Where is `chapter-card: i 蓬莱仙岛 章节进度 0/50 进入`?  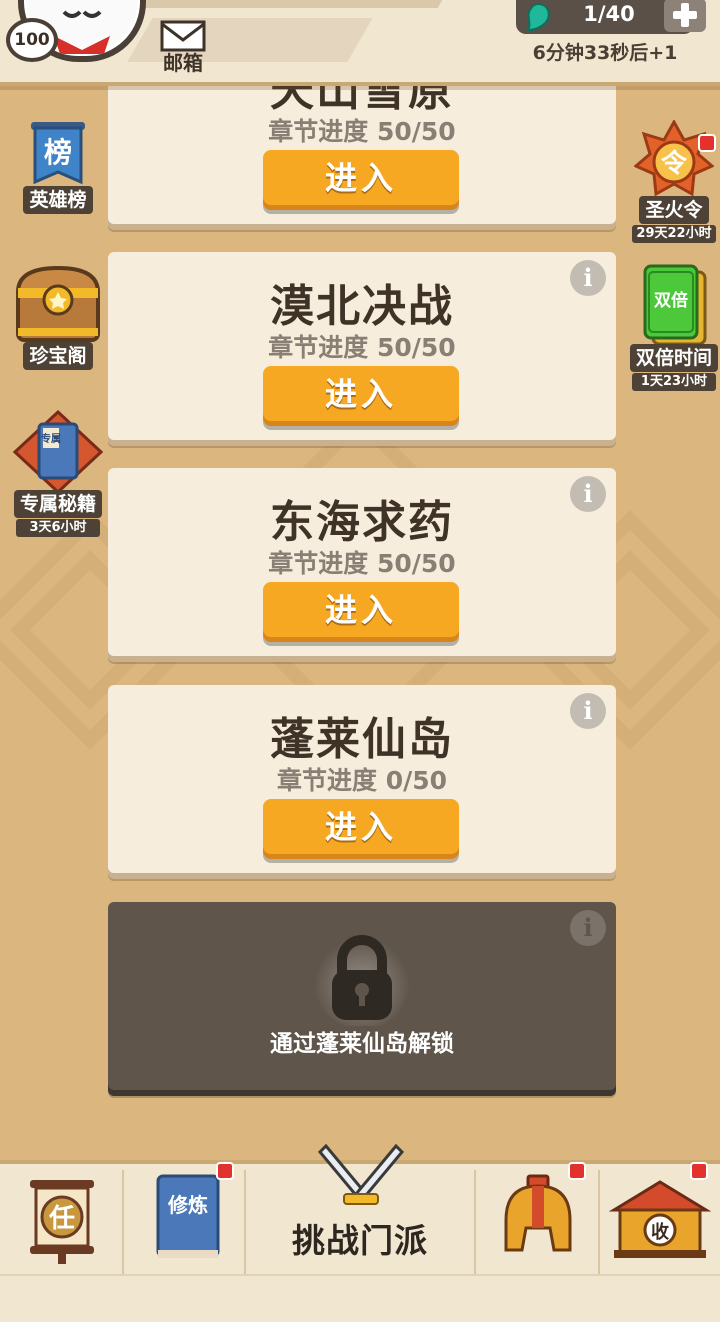 chapter-card: i 蓬莱仙岛 章节进度 0/50 进入 is located at coordinates (362, 779).